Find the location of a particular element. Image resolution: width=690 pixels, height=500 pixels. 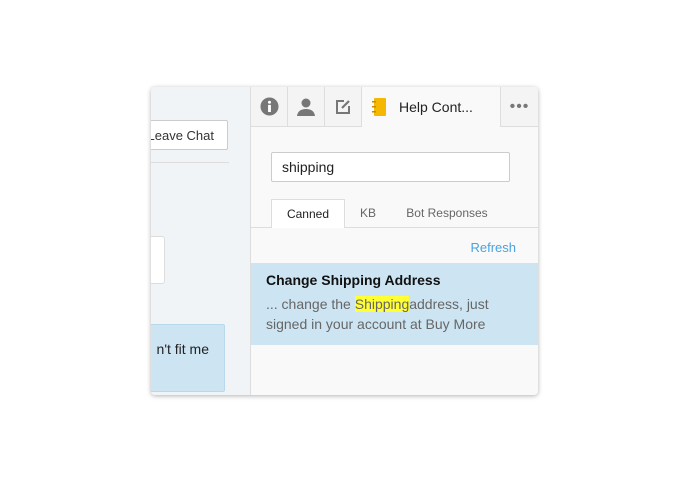

subtab-bot-responses: Bot Responses is located at coordinates (447, 213).